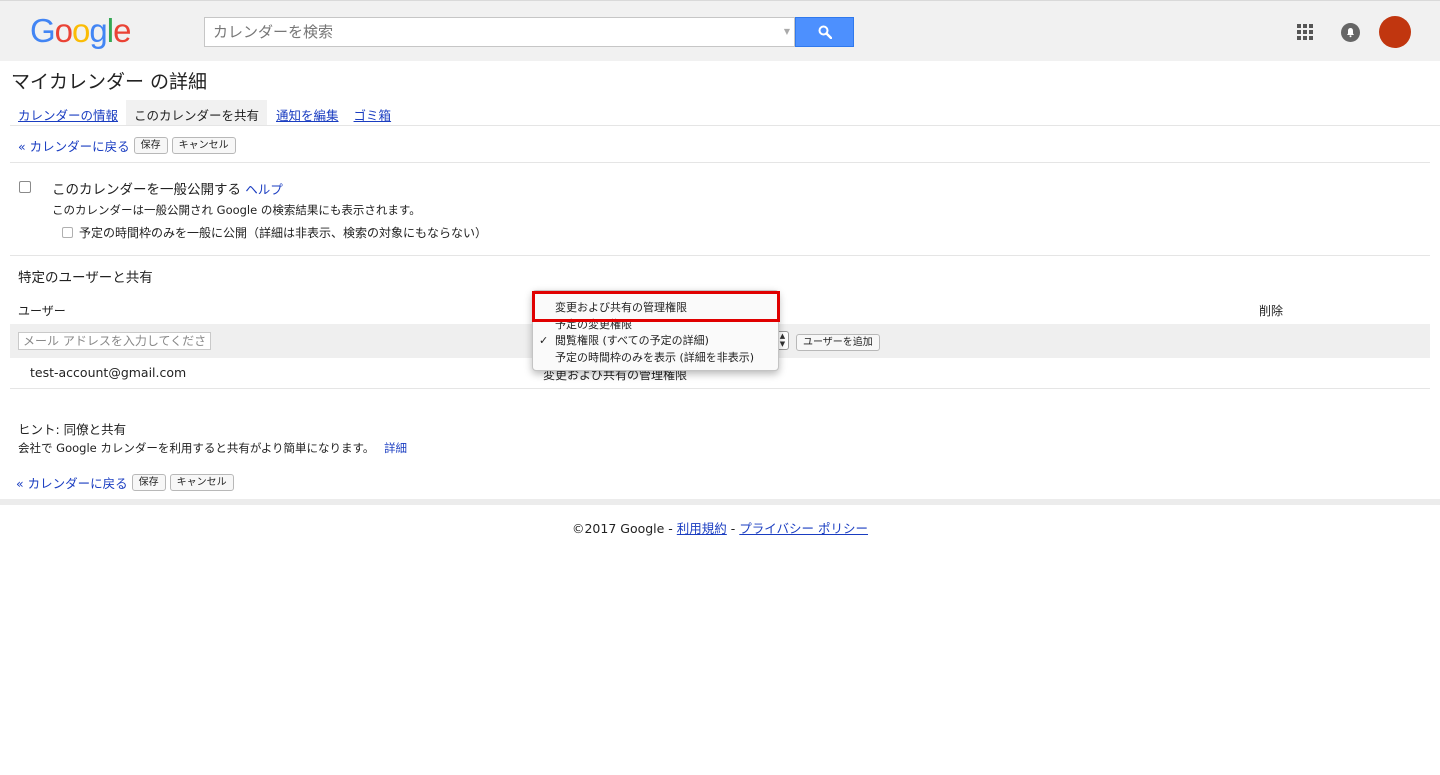 This screenshot has height=775, width=1440. I want to click on permission-option-freebusy: 予定の時間枠のみを表示 (詳細を非表示), so click(655, 357).